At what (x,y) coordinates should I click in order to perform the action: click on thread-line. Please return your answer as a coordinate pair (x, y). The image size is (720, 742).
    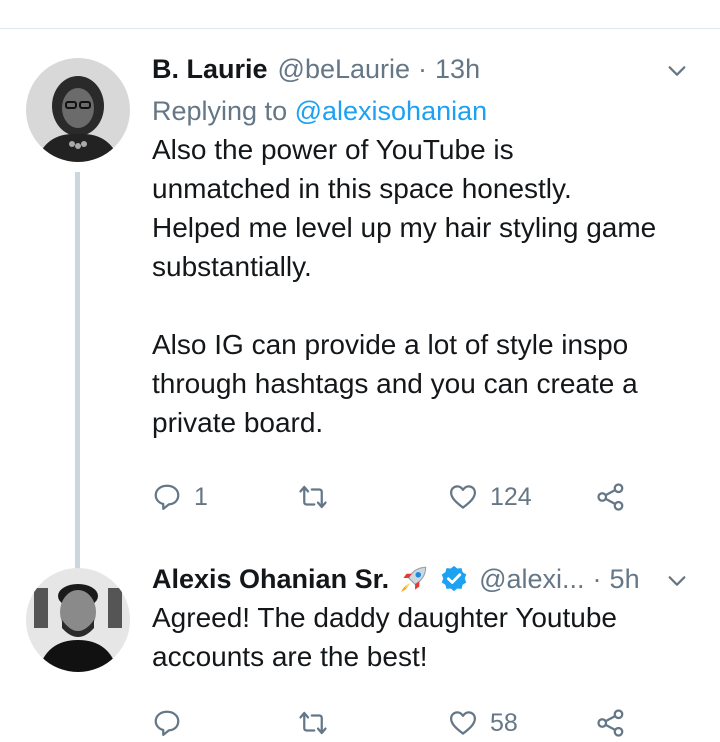
    Looking at the image, I should click on (77, 392).